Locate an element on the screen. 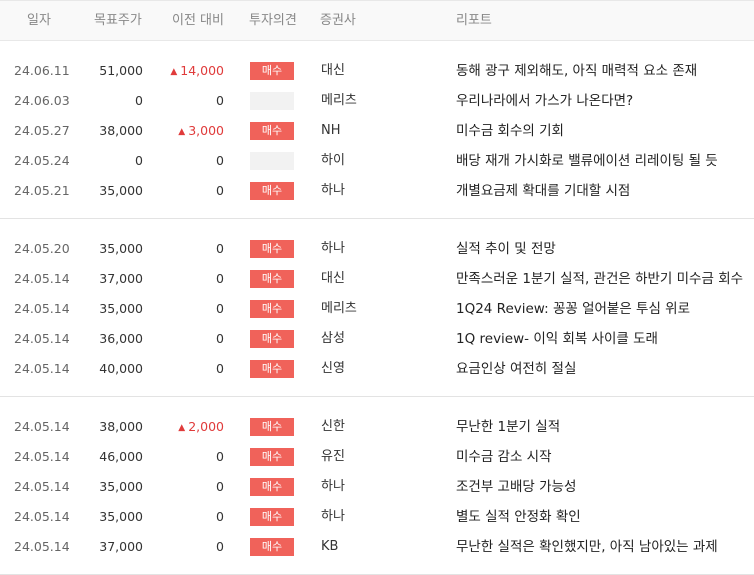 Image resolution: width=754 pixels, height=575 pixels. target-price-cell: 36,000 is located at coordinates (121, 338).